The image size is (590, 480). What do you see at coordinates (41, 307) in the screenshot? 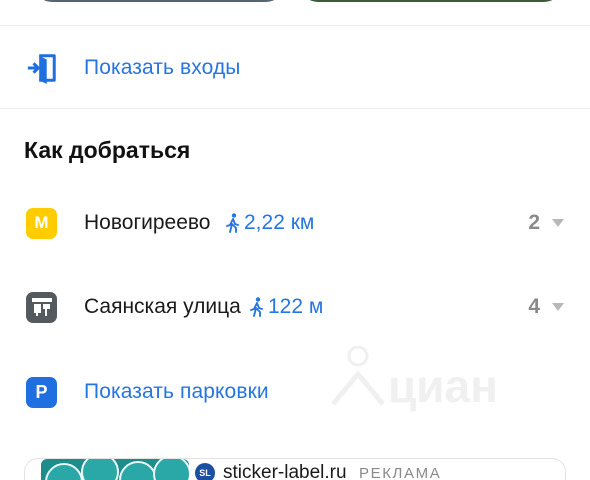
I see `bus-stop-icon` at bounding box center [41, 307].